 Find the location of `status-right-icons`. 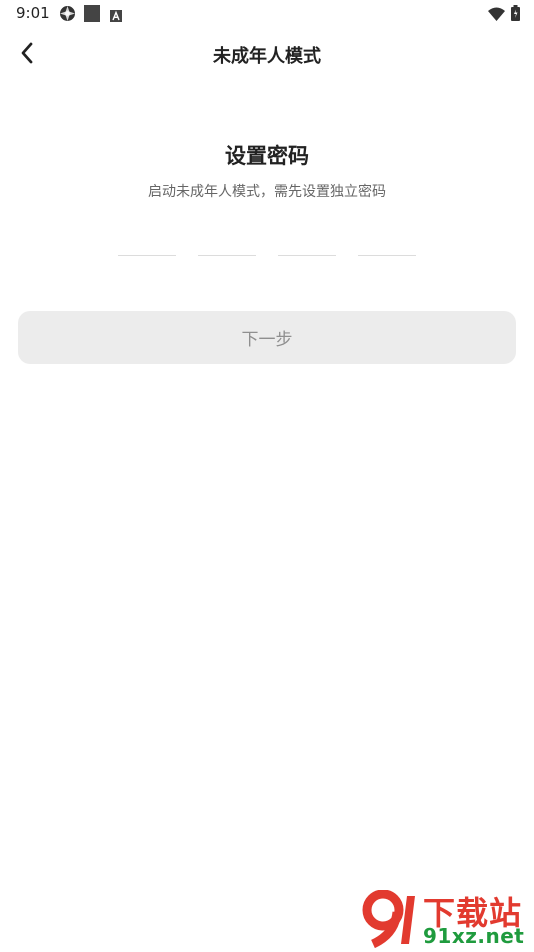

status-right-icons is located at coordinates (504, 15).